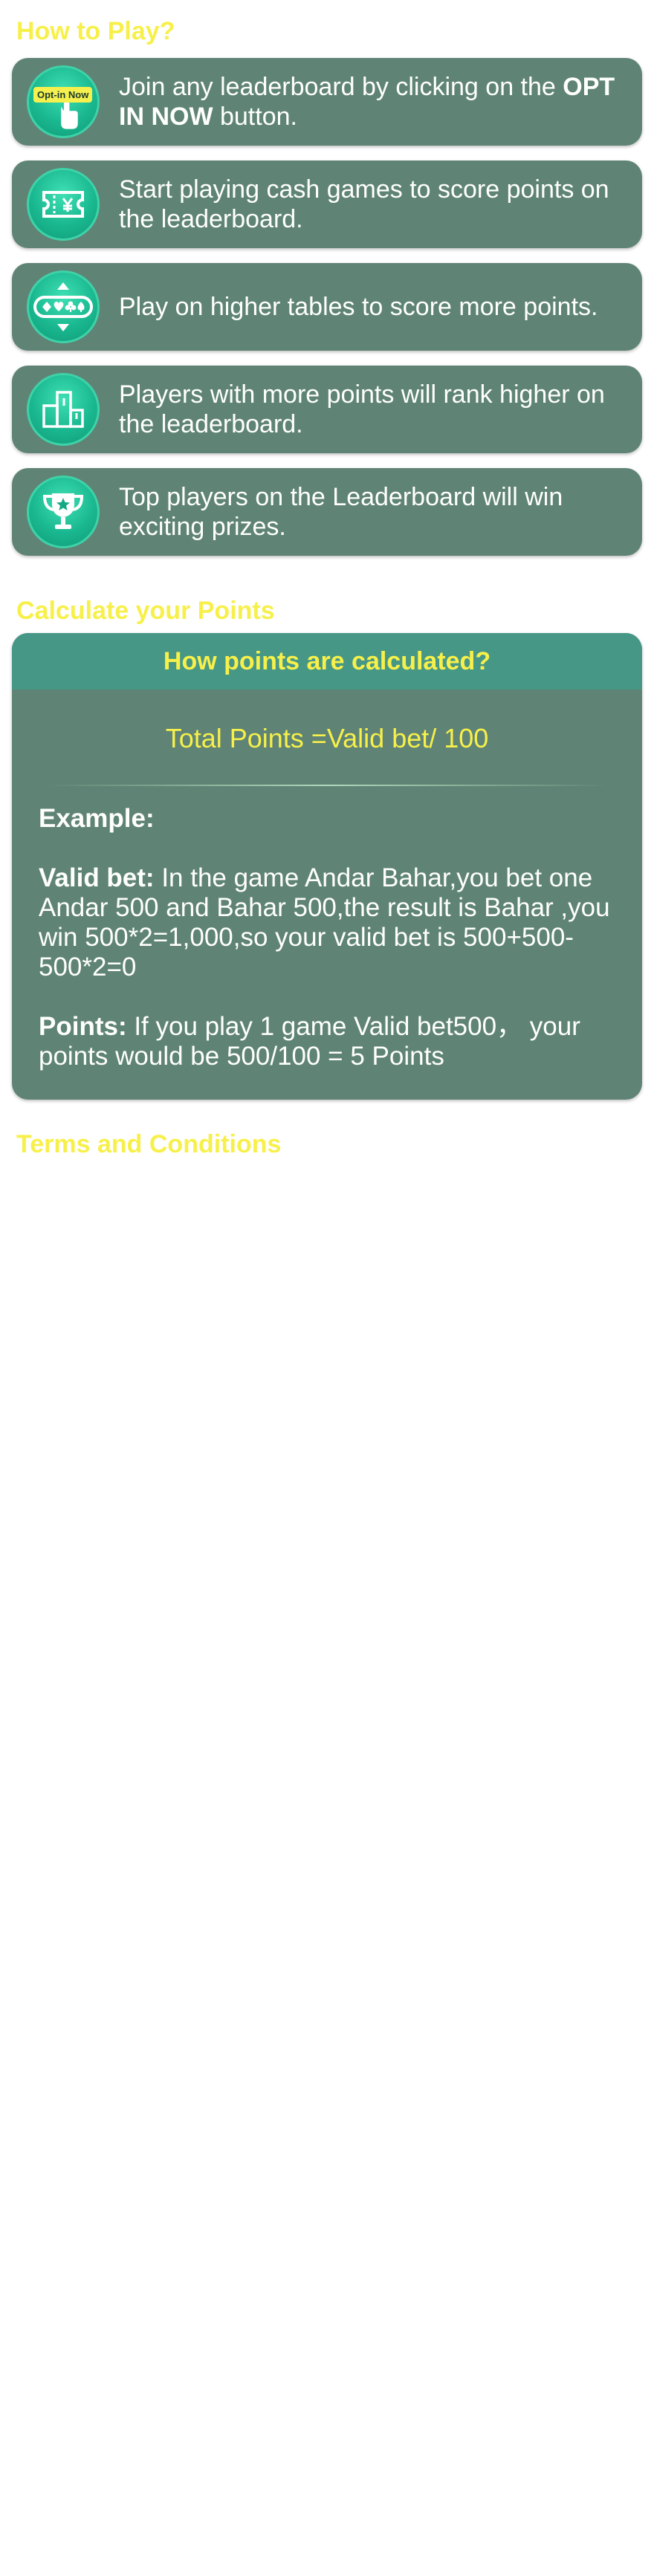 This screenshot has height=2576, width=654. Describe the element at coordinates (327, 661) in the screenshot. I see `calculation-header: How points are calculated?` at that location.